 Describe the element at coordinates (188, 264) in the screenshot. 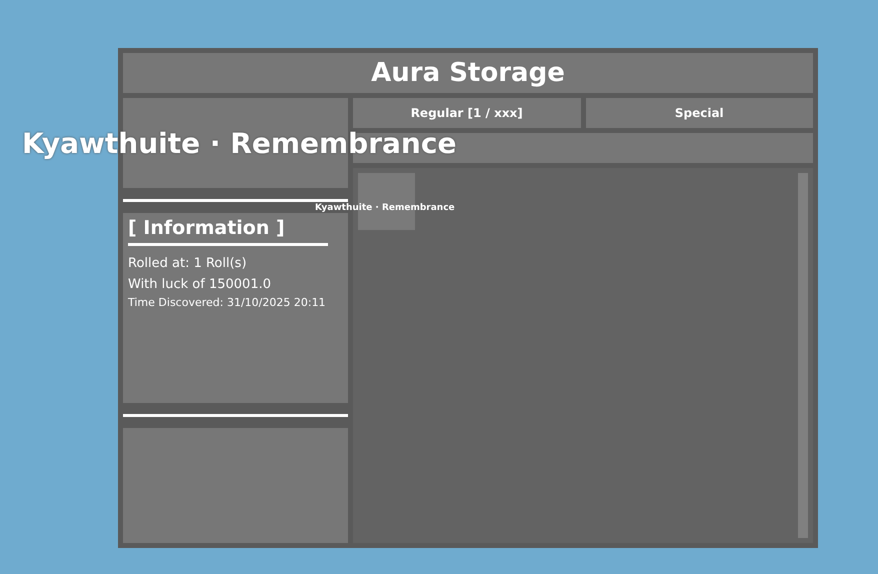

I see `rolled-at-text: Rolled at: 1 Roll(s)` at that location.